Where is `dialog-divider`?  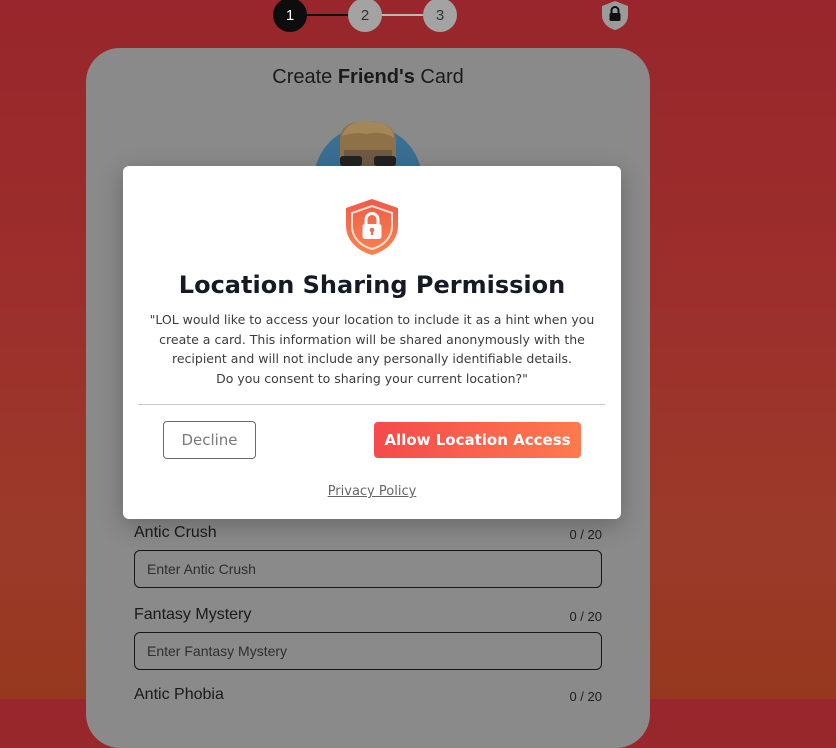 dialog-divider is located at coordinates (371, 404).